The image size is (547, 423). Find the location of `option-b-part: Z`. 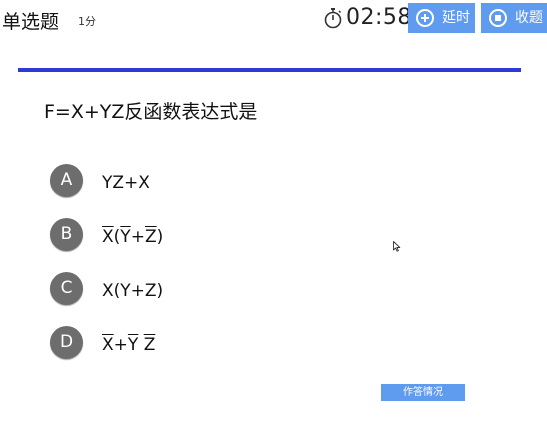

option-b-part: Z is located at coordinates (150, 237).